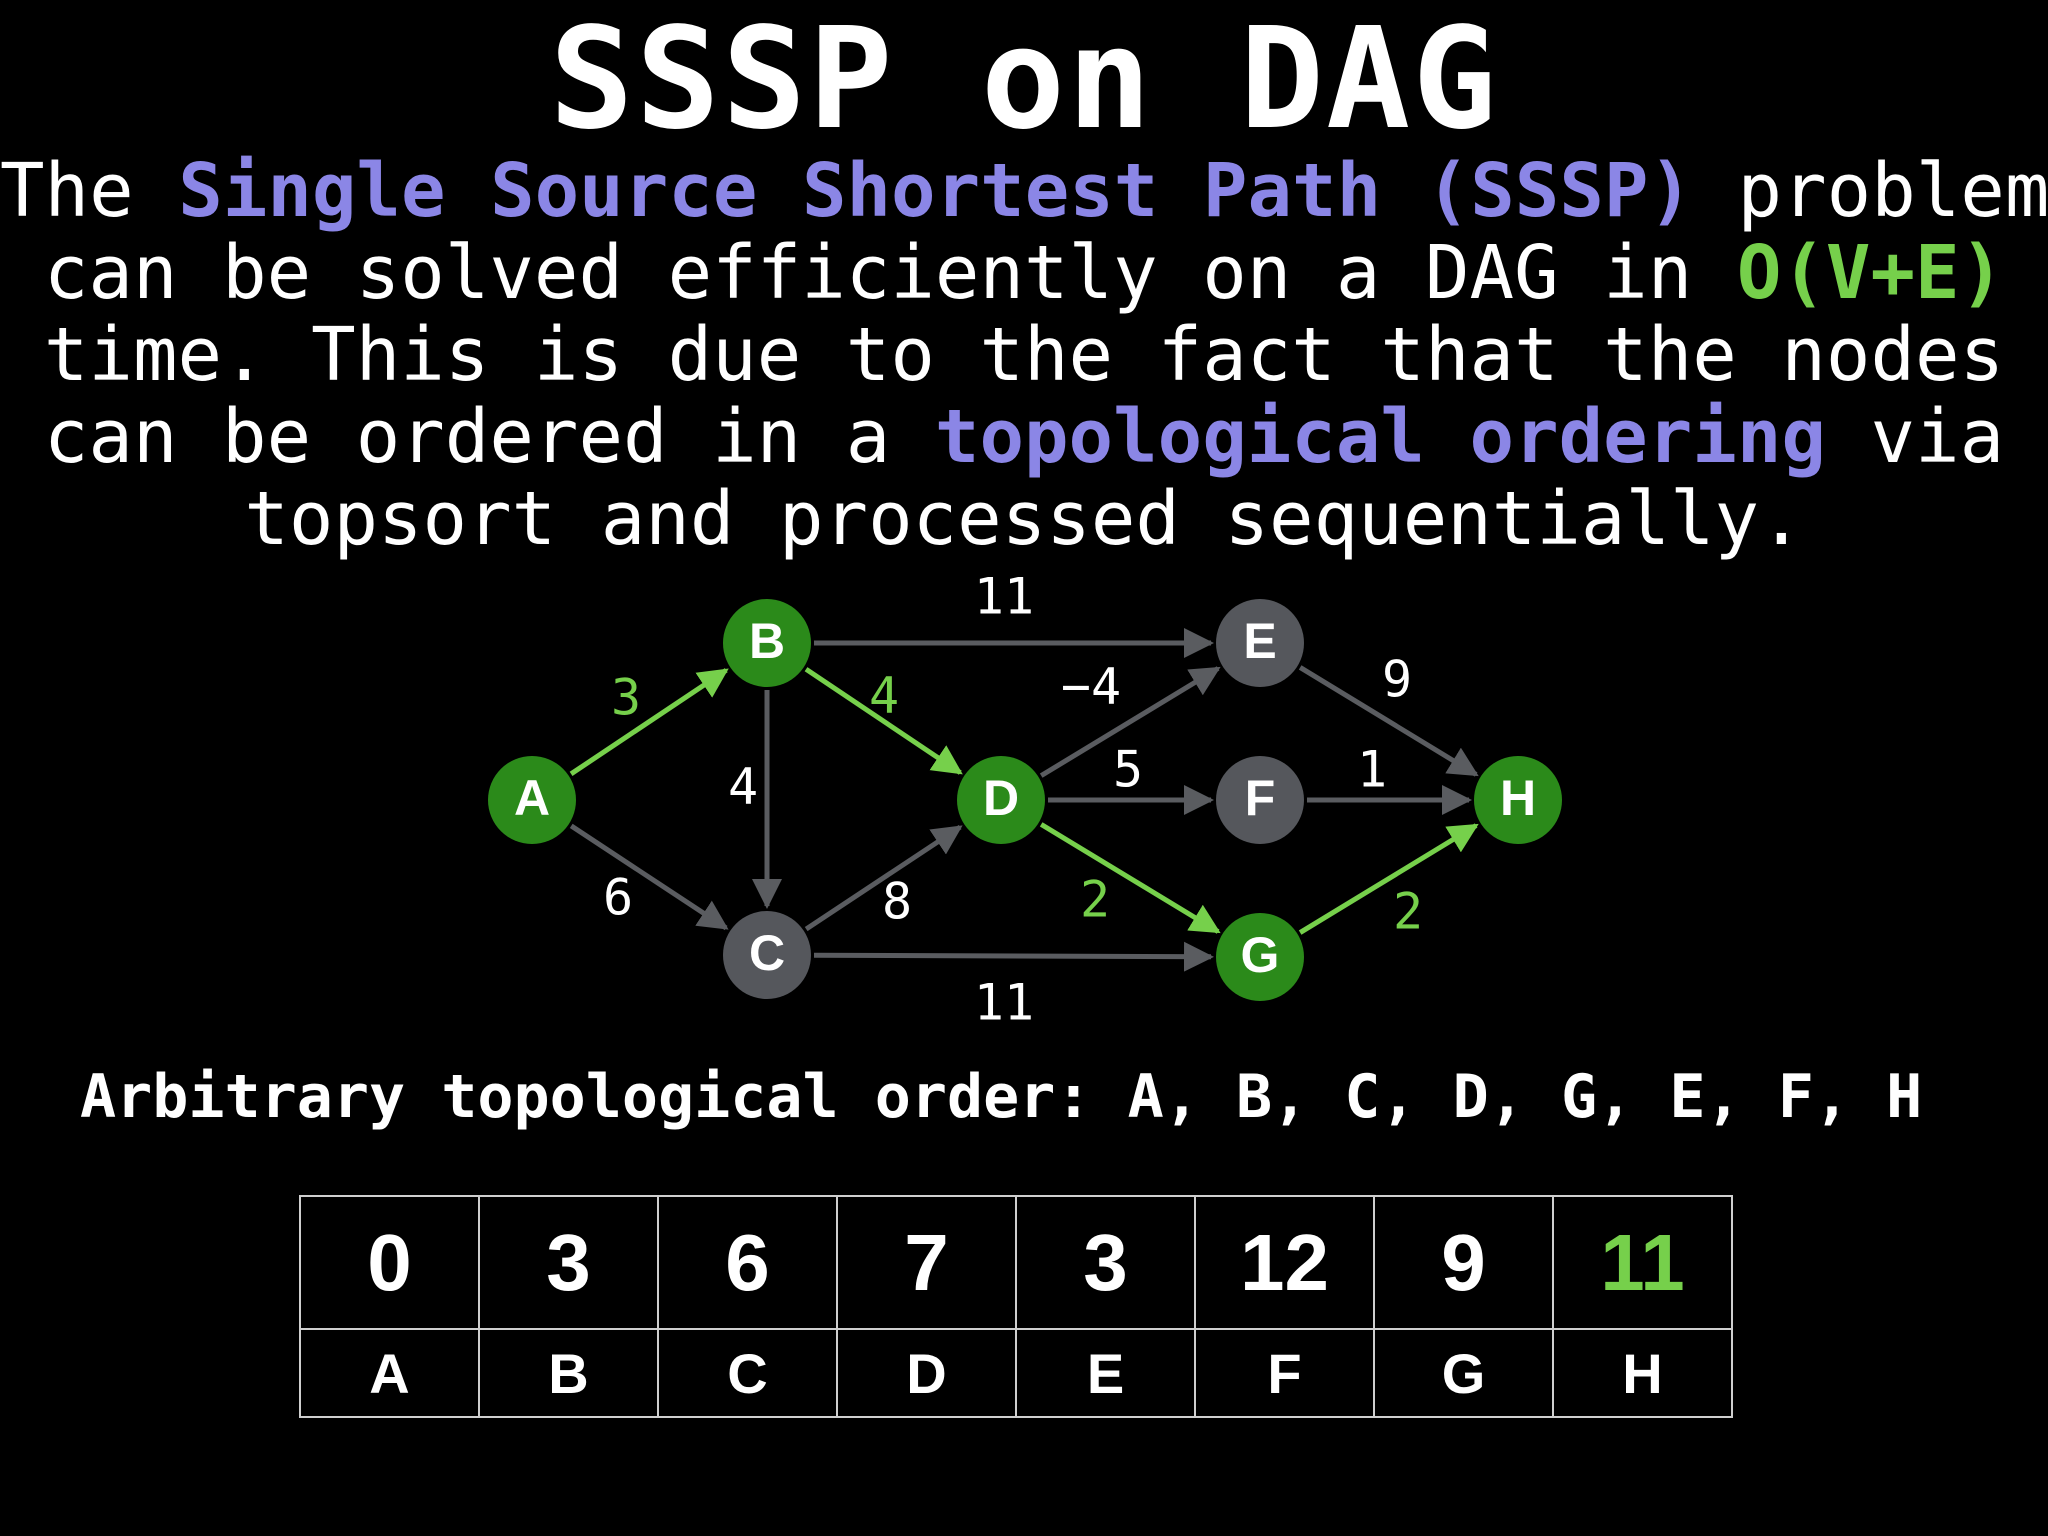 The image size is (2048, 1536). Describe the element at coordinates (1463, 1262) in the screenshot. I see `distance-cell-g: 9` at that location.